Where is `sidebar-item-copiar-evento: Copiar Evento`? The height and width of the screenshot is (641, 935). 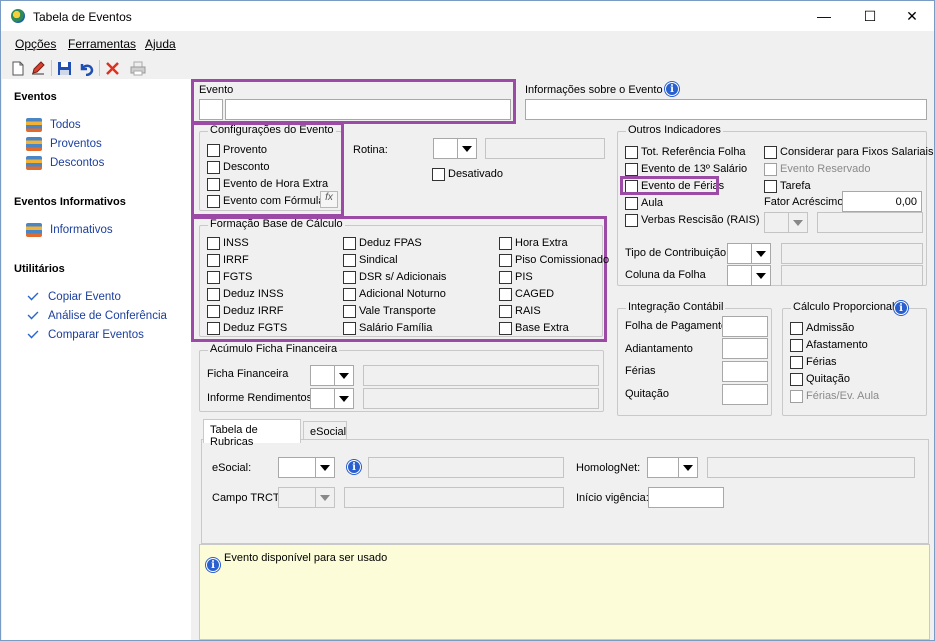 sidebar-item-copiar-evento: Copiar Evento is located at coordinates (73, 297).